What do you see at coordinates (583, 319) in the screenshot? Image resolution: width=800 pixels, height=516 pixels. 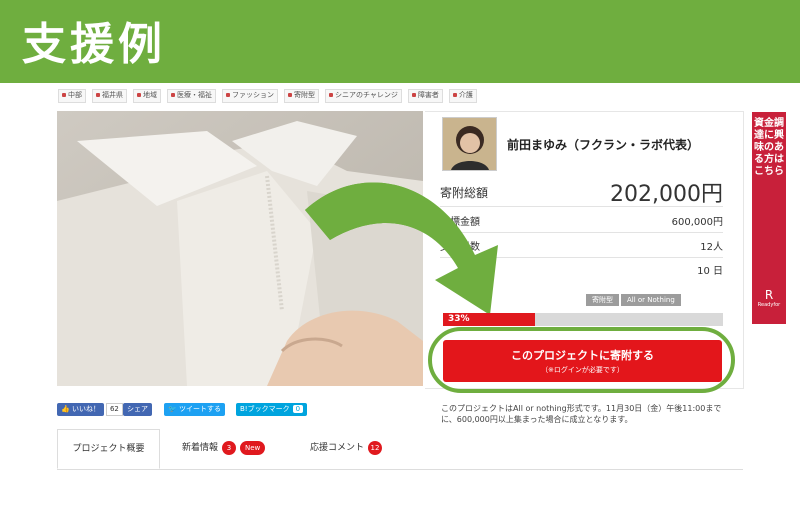 I see `progress-bar: 33%` at bounding box center [583, 319].